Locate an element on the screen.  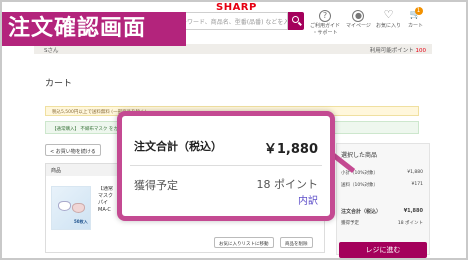
search-button is located at coordinates (296, 21).